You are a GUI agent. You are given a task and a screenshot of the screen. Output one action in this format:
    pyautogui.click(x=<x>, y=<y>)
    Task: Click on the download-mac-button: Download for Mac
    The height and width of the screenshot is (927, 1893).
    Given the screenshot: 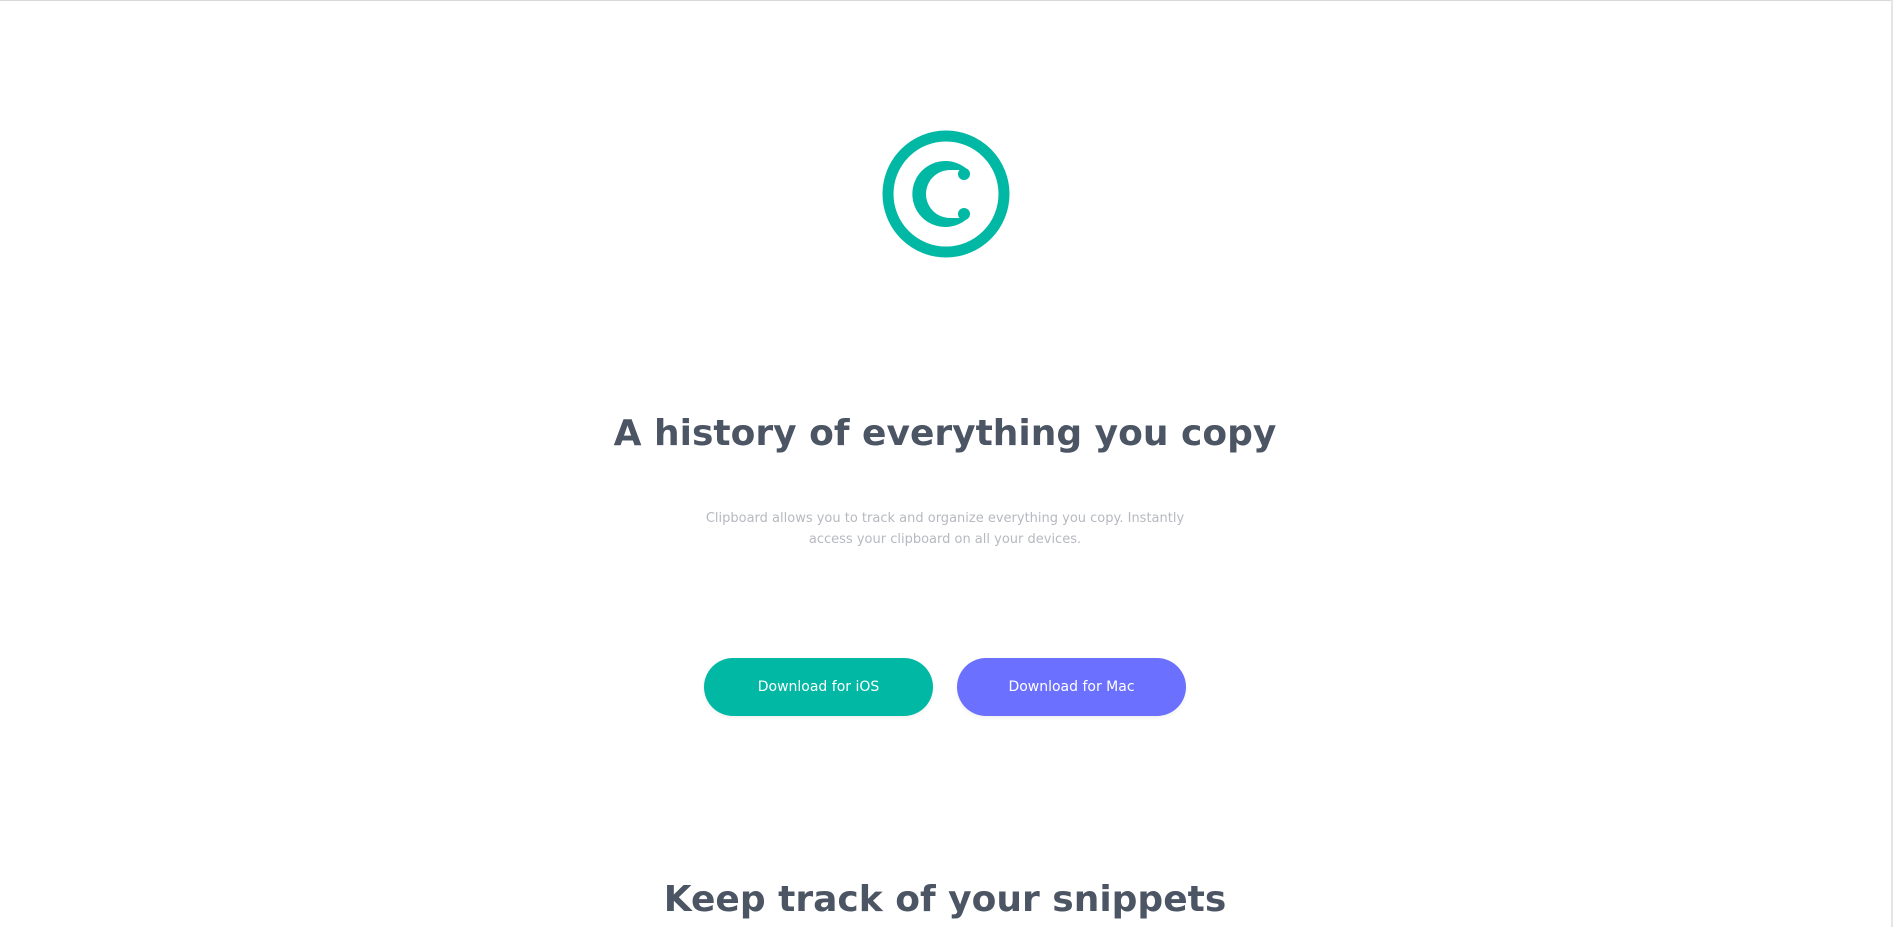 What is the action you would take?
    pyautogui.click(x=1071, y=687)
    